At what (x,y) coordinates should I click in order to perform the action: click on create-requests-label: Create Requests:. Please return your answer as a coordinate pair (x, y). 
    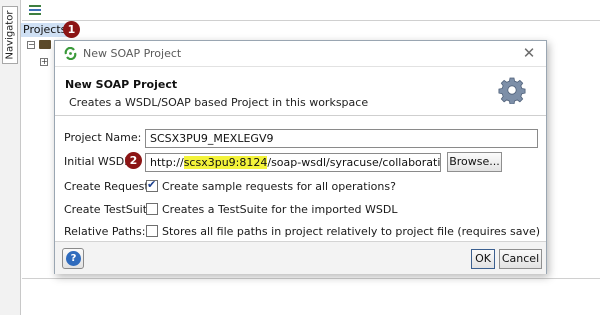
    Looking at the image, I should click on (111, 186).